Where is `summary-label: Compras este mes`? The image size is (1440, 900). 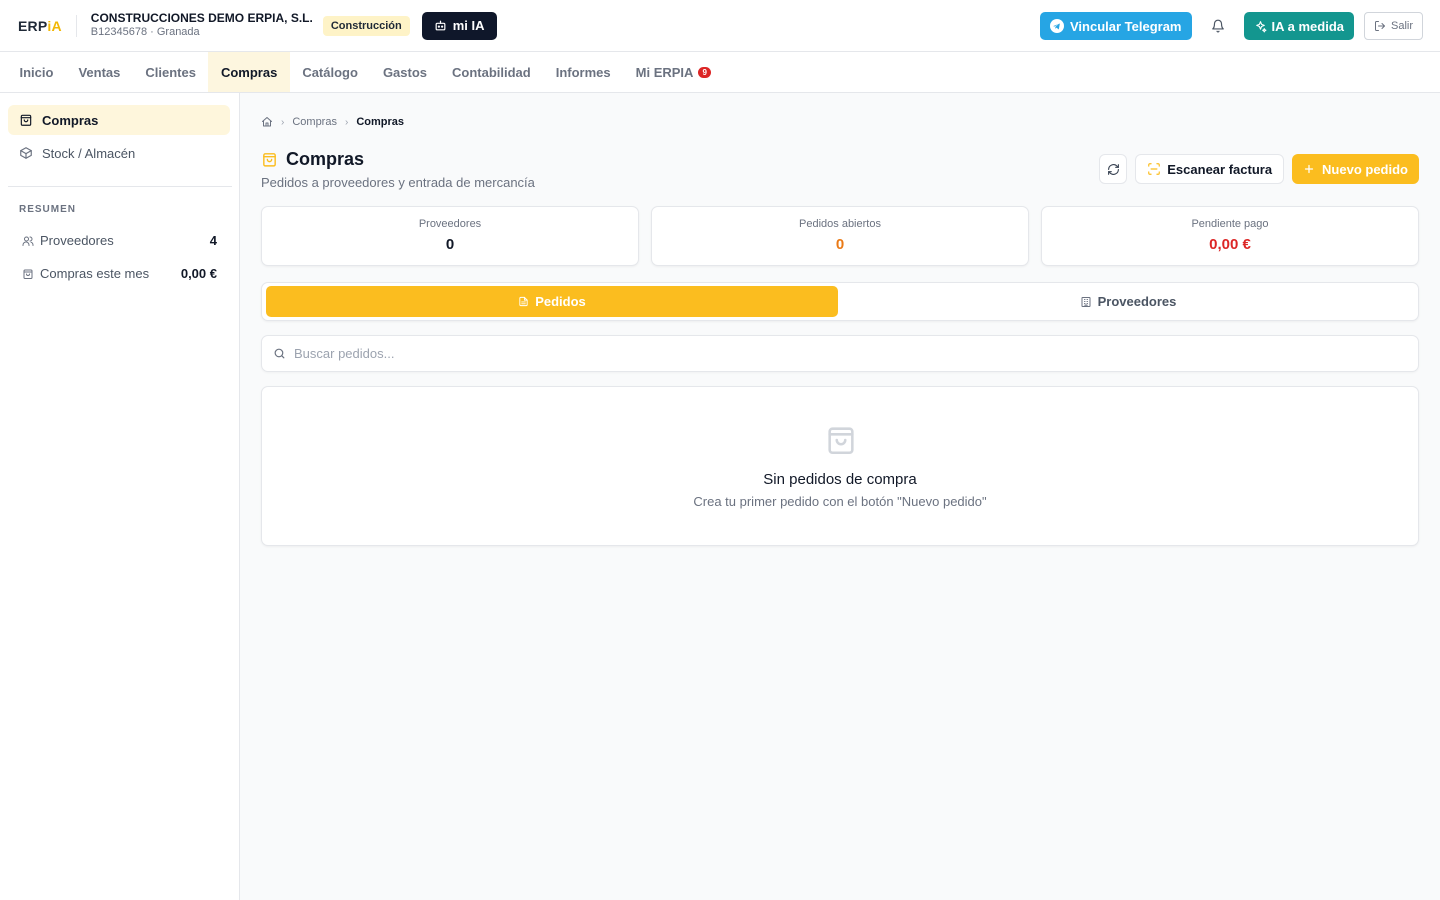 summary-label: Compras este mes is located at coordinates (95, 273).